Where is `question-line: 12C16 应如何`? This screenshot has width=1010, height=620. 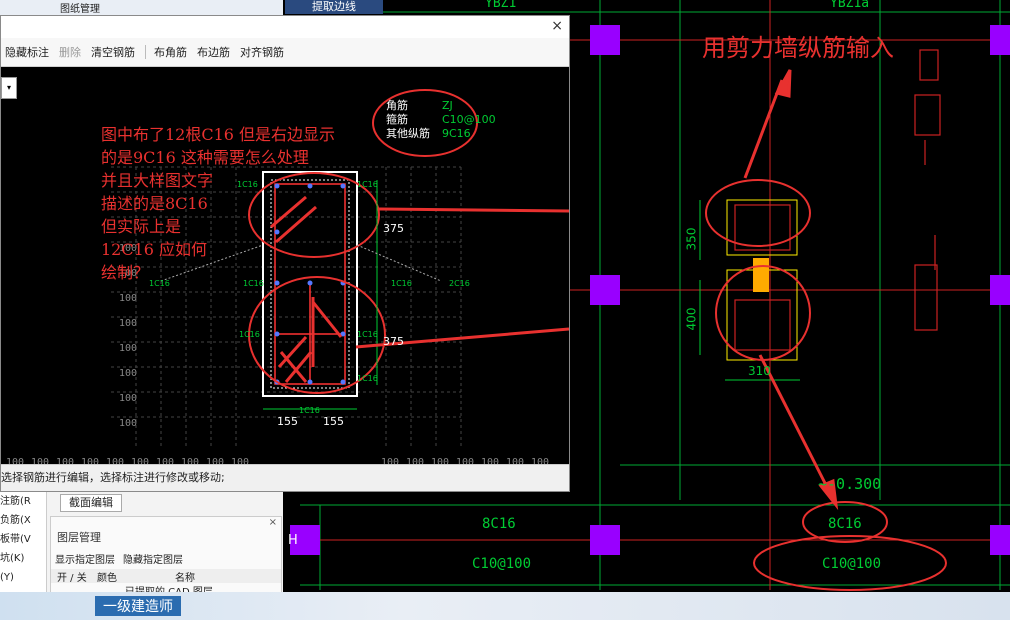
question-line: 12C16 应如何 is located at coordinates (154, 249).